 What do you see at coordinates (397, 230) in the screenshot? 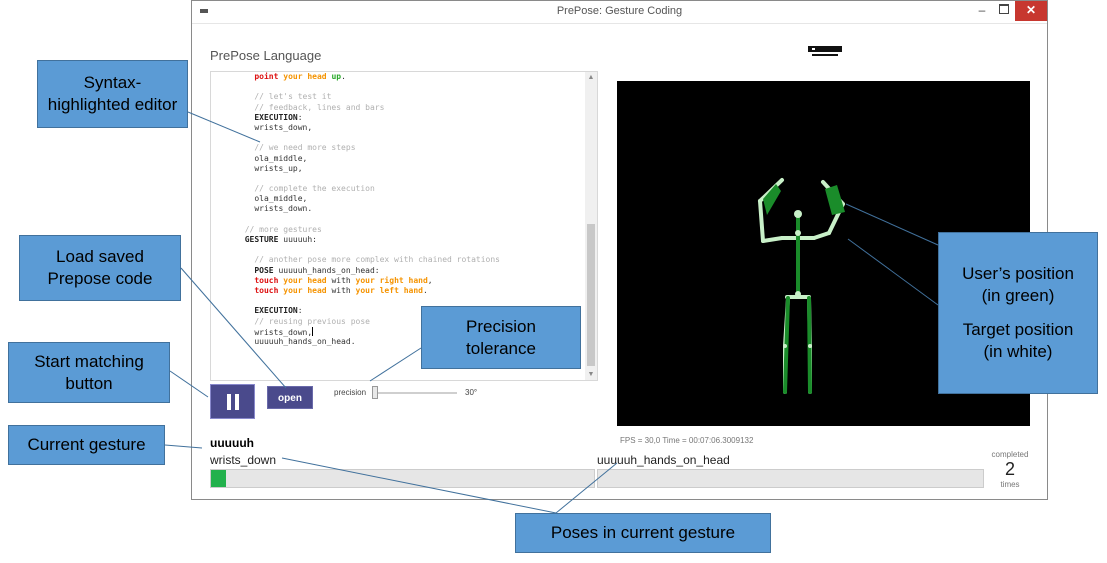
I see `code-line: // more gestures` at bounding box center [397, 230].